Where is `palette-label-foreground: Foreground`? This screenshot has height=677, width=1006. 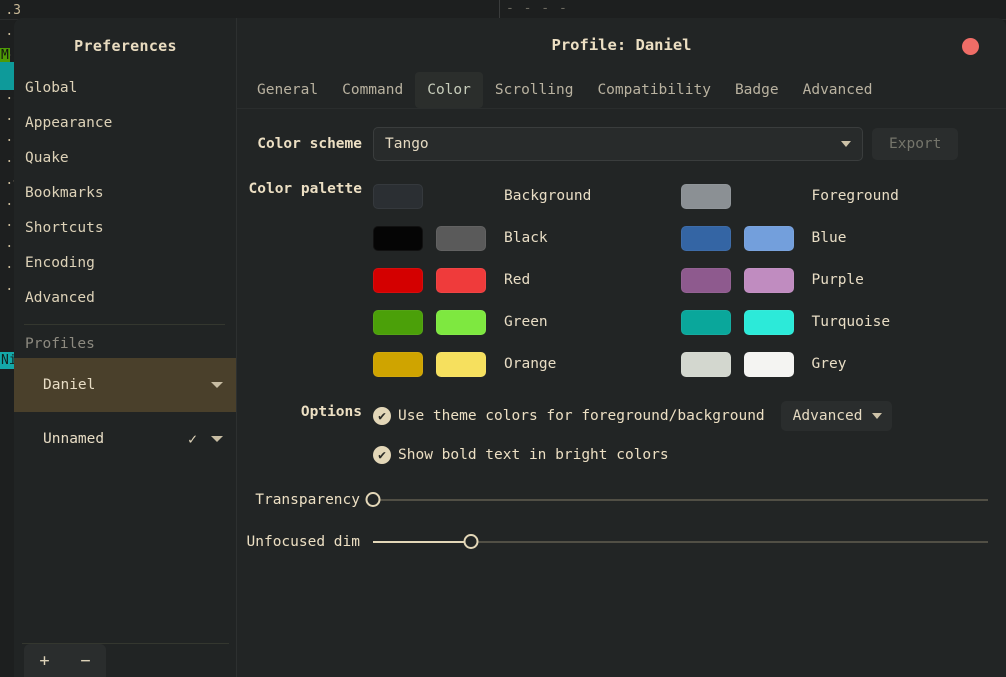 palette-label-foreground: Foreground is located at coordinates (855, 196).